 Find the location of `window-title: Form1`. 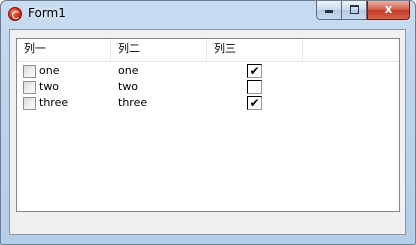

window-title: Form1 is located at coordinates (47, 13).